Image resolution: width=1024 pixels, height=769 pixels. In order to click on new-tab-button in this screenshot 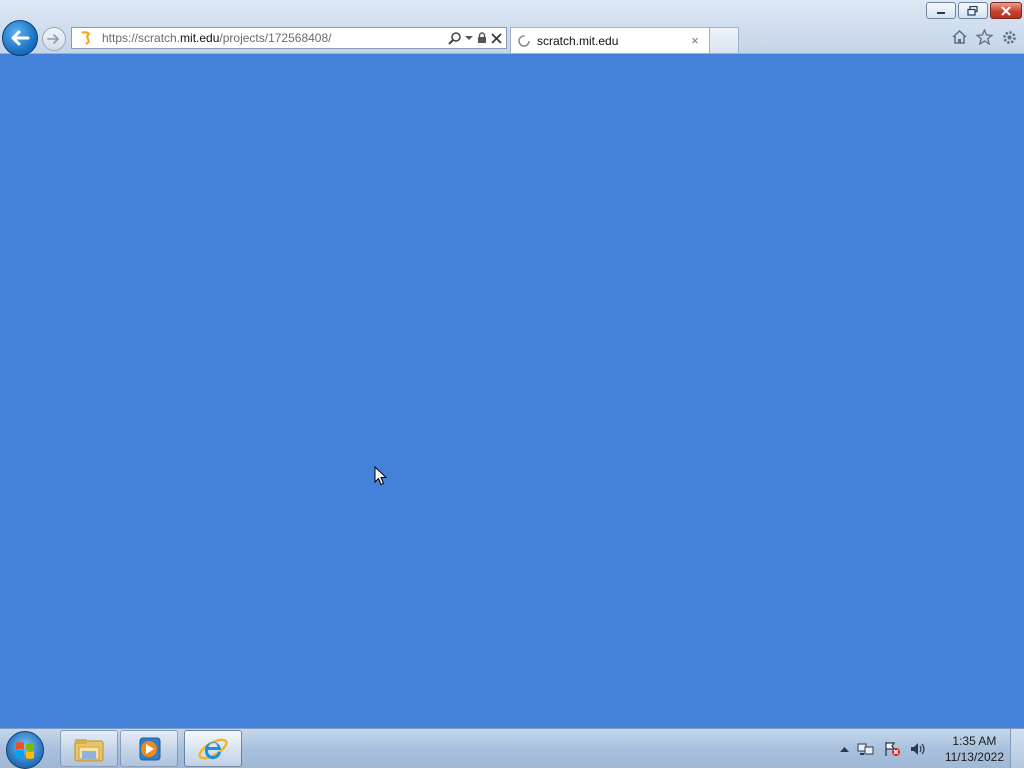, I will do `click(724, 40)`.